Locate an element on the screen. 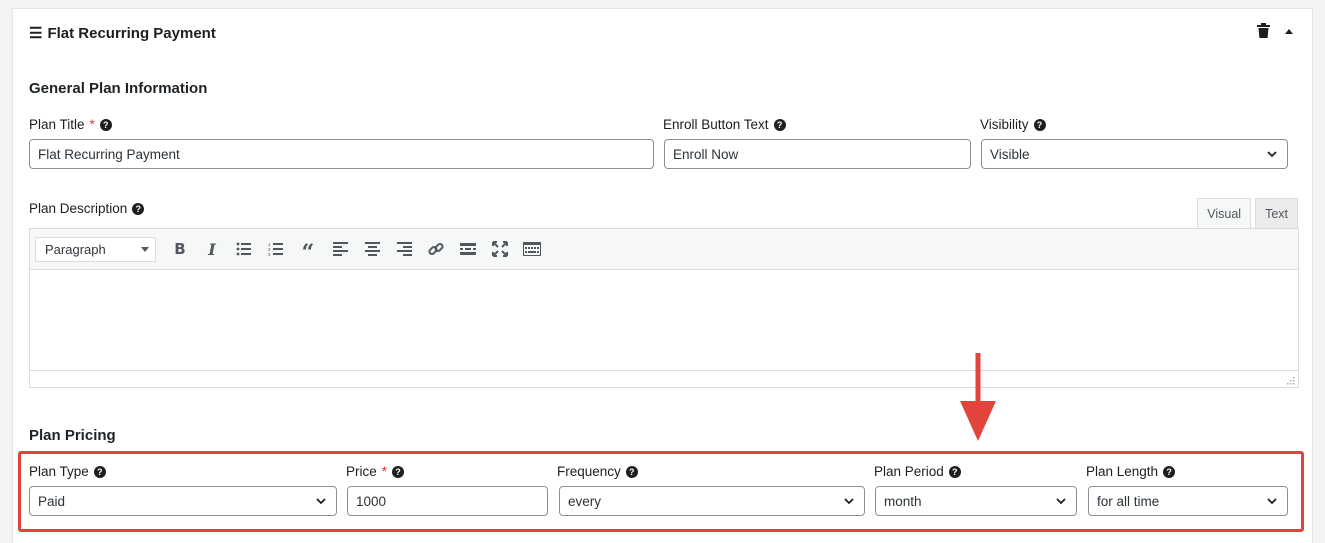  pricing-section-title: Plan Pricing is located at coordinates (72, 435).